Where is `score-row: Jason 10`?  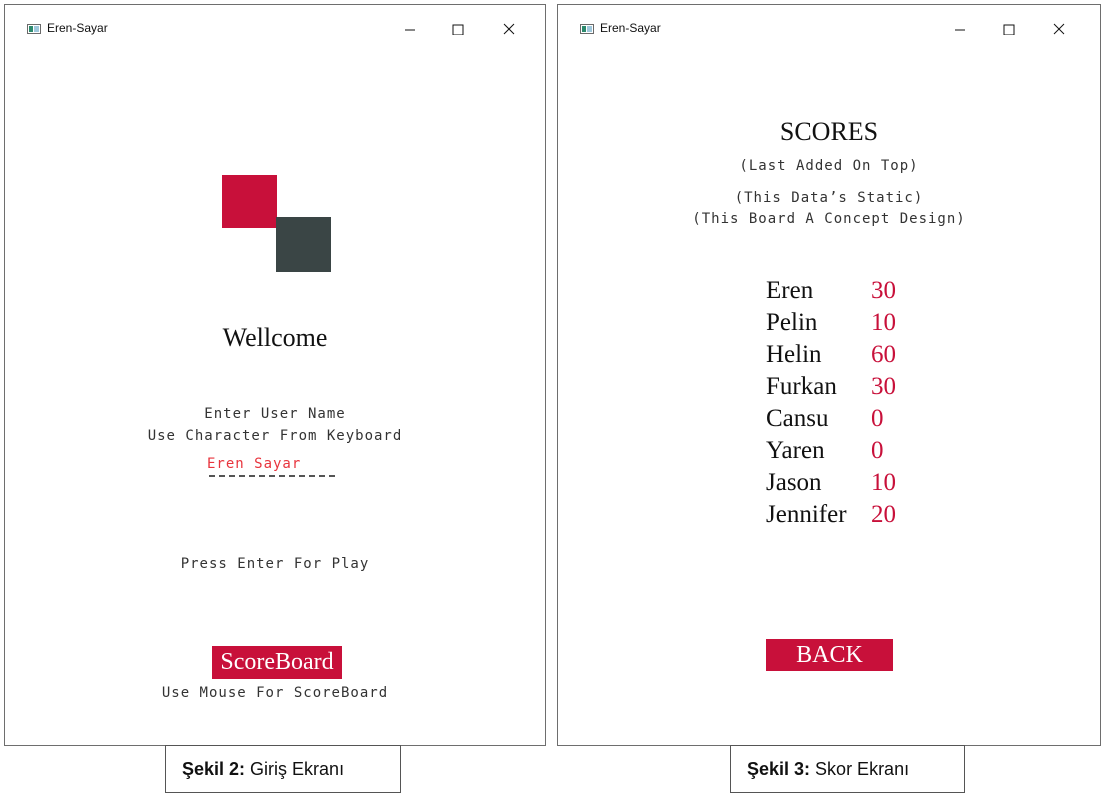 score-row: Jason 10 is located at coordinates (866, 485).